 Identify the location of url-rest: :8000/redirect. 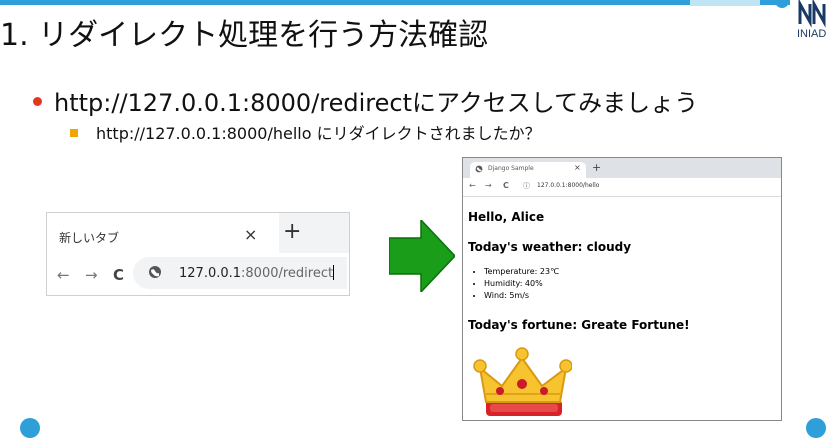
(287, 273).